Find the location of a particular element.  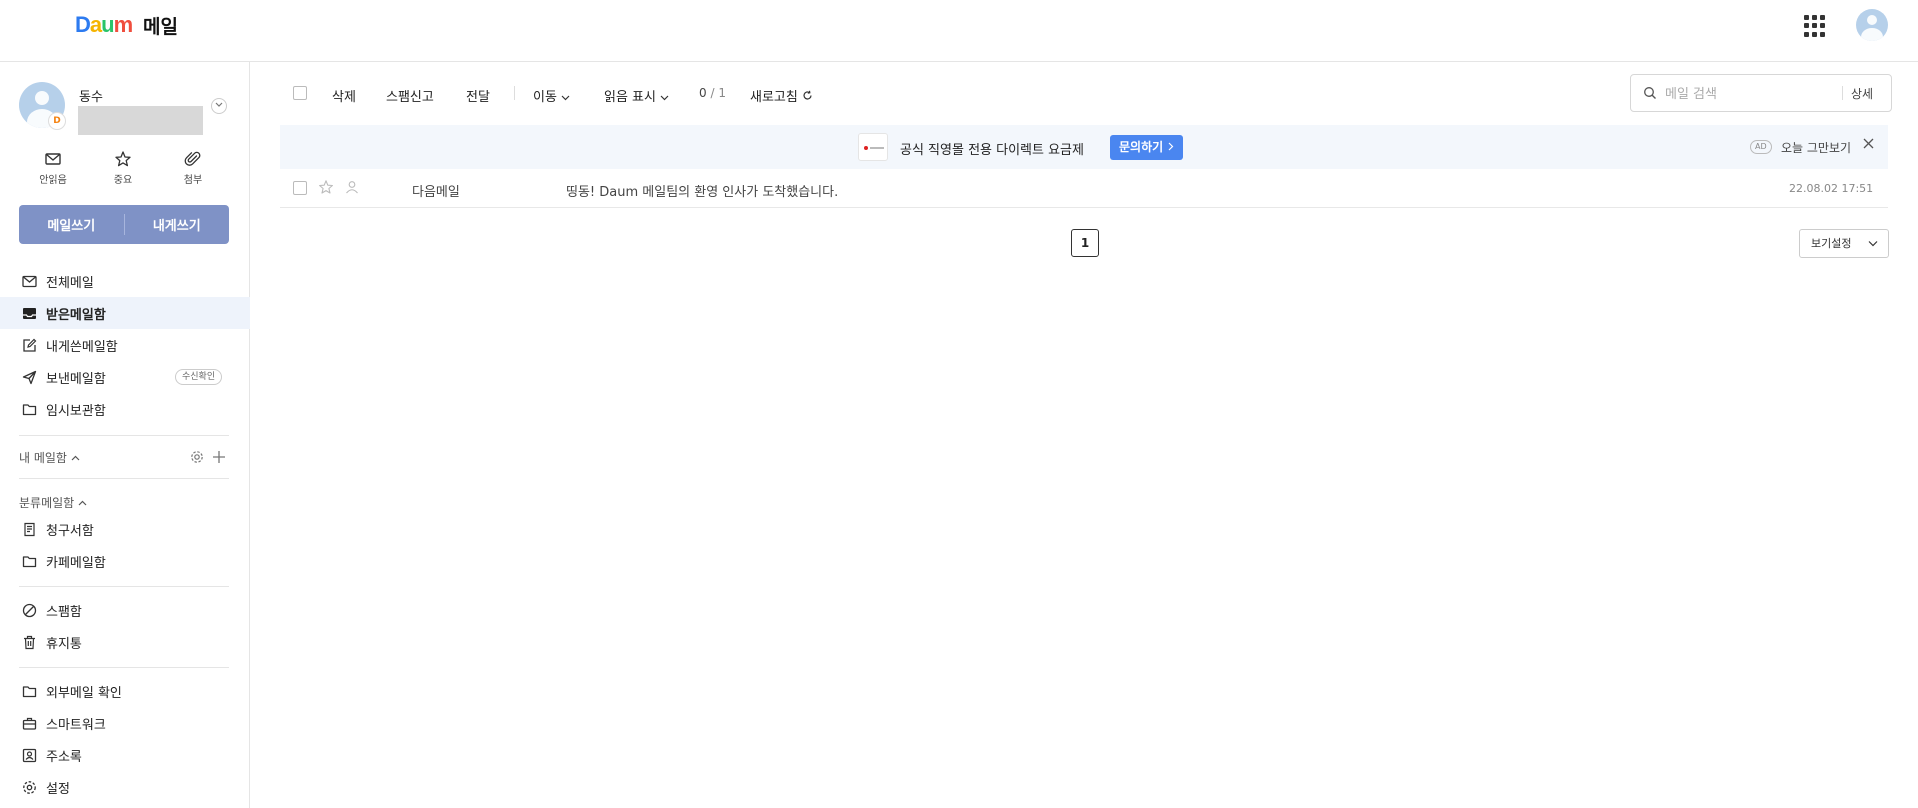

detail-search-button: 상세 is located at coordinates (1862, 93).